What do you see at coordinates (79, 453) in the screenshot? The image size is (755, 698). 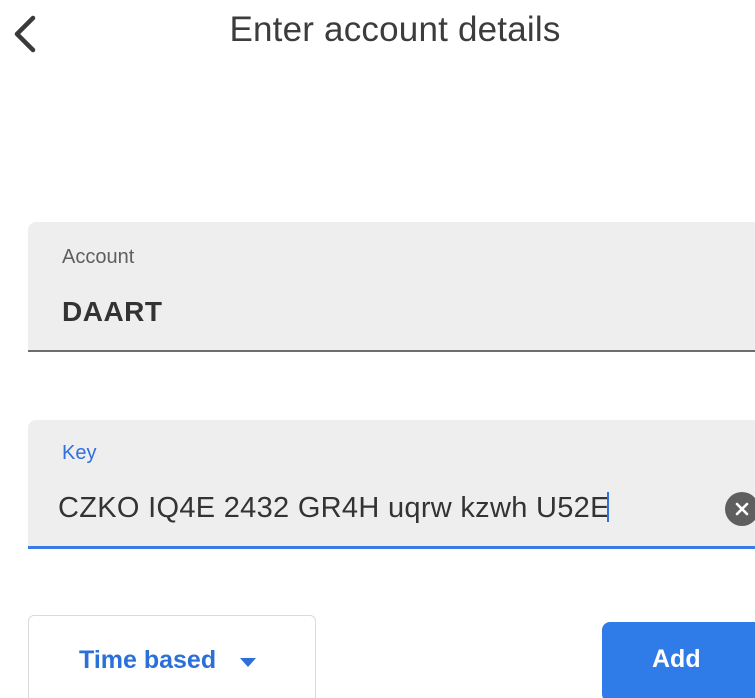 I see `key-field-label: Key` at bounding box center [79, 453].